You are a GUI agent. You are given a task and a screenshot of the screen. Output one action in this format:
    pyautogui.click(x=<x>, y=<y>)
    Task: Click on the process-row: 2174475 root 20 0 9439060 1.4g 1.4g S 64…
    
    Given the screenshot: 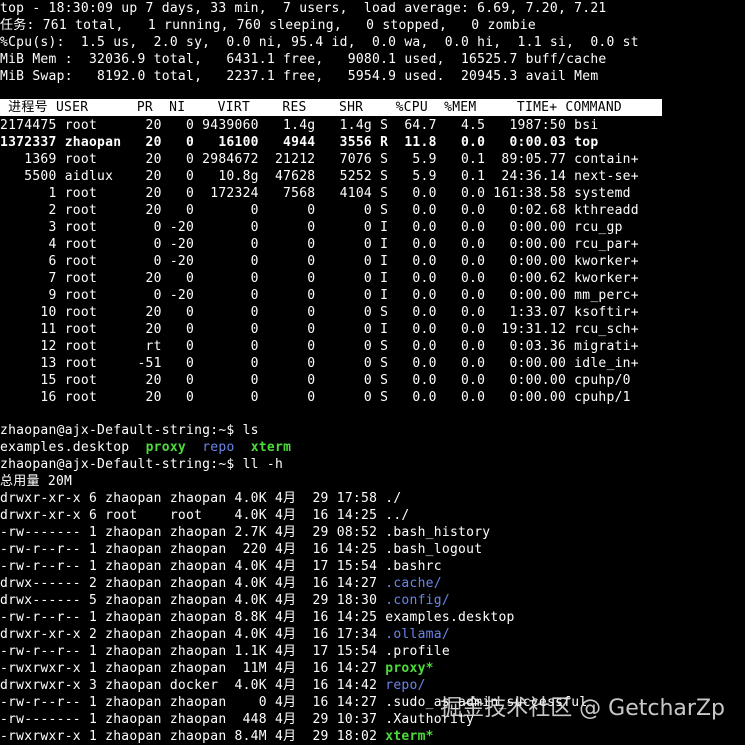 What is the action you would take?
    pyautogui.click(x=299, y=125)
    